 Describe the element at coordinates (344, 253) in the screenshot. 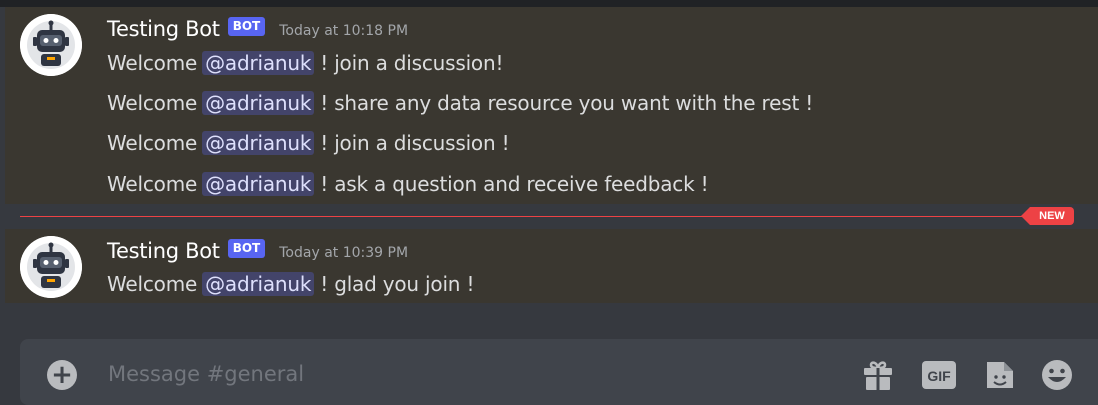

I see `timestamp: Today at 10:39 PM` at that location.